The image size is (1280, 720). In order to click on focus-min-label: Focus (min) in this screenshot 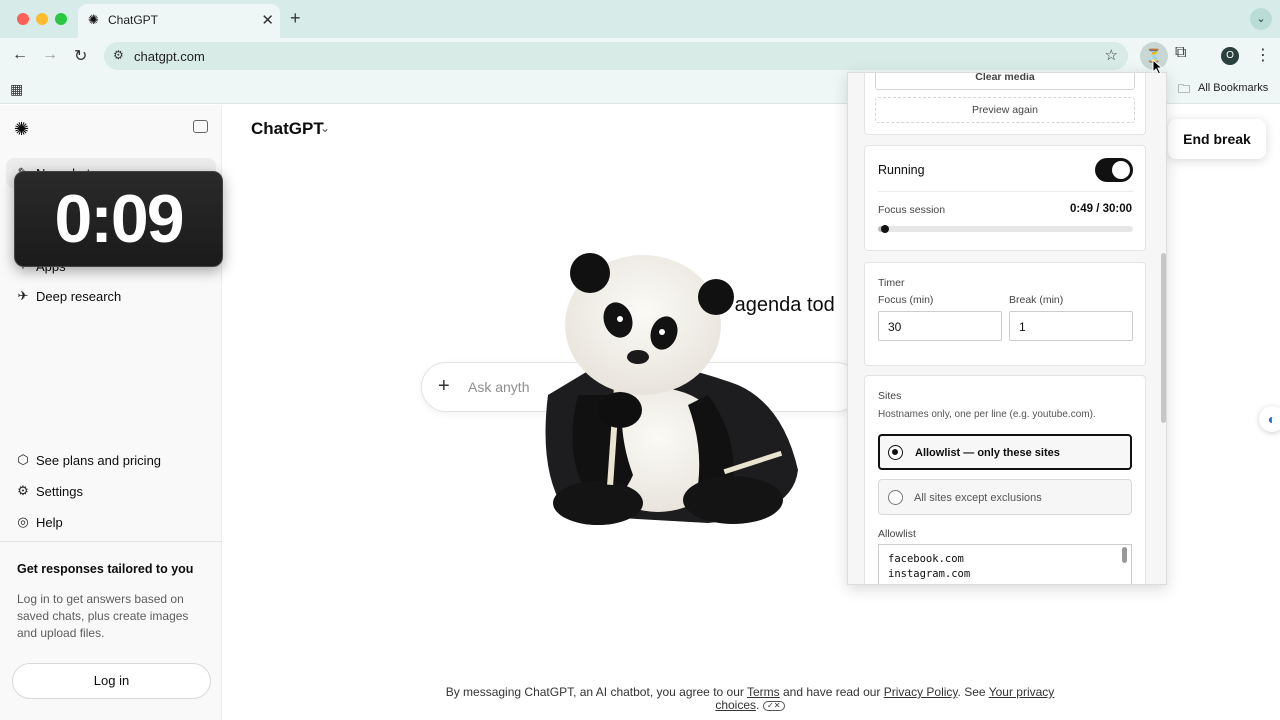, I will do `click(906, 300)`.